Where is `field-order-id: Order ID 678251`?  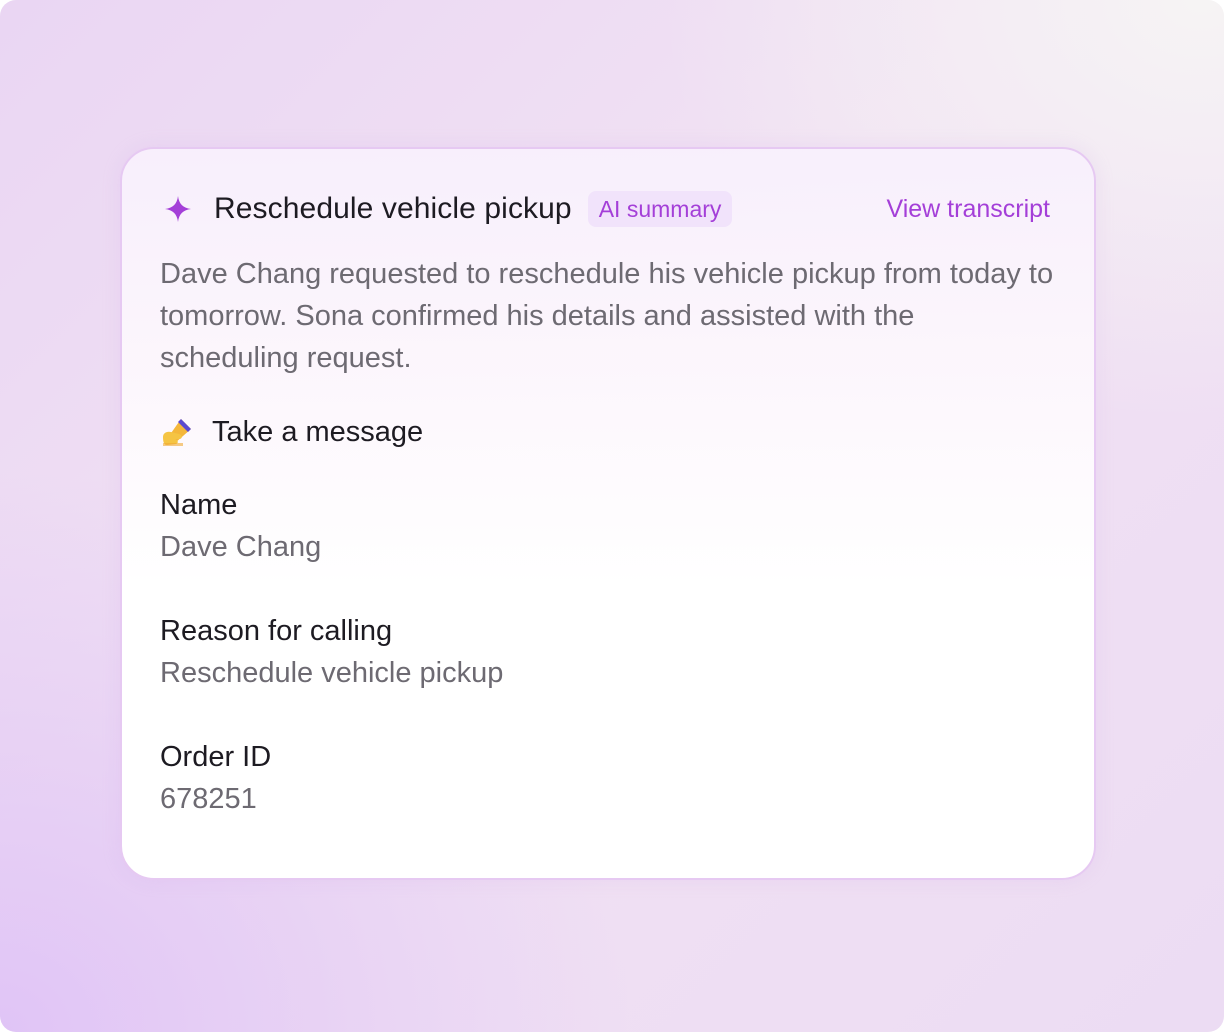 field-order-id: Order ID 678251 is located at coordinates (560, 778).